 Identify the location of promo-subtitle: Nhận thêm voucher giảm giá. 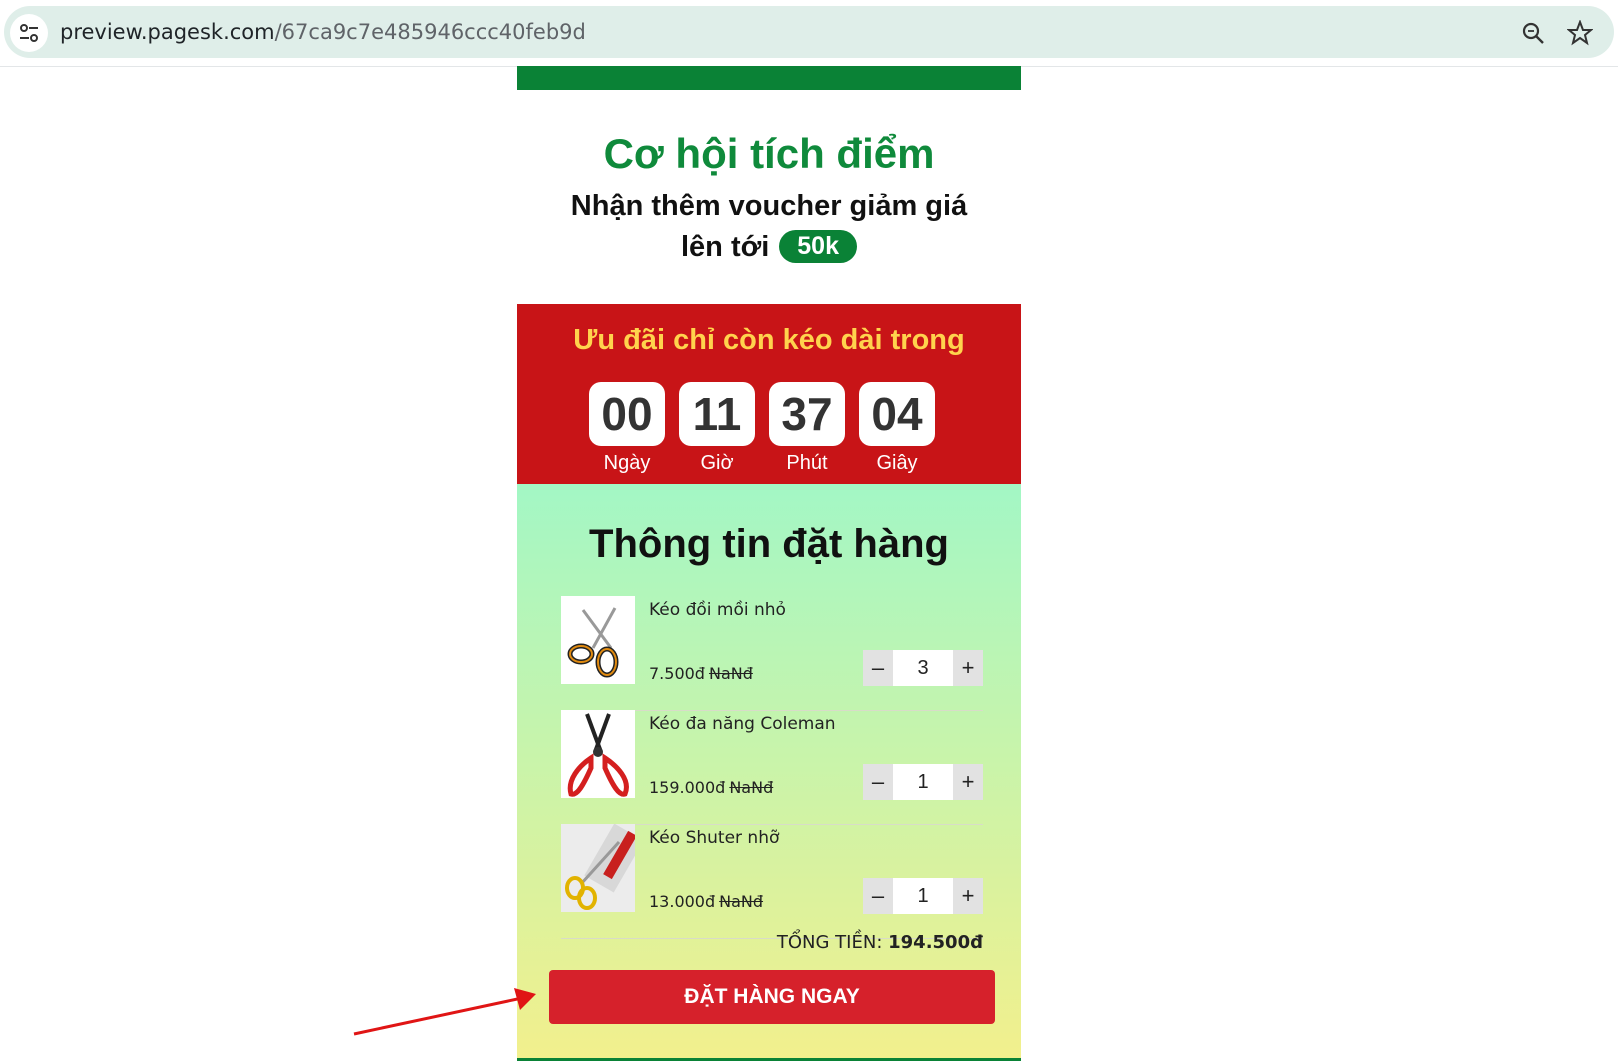
(769, 206).